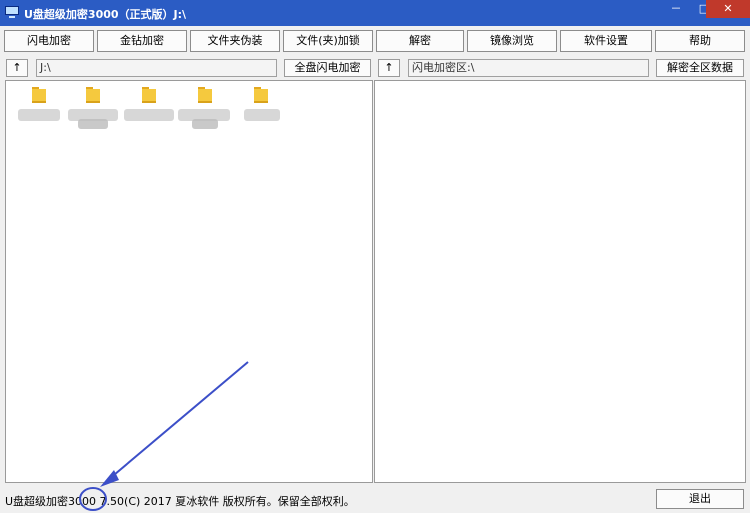 Image resolution: width=750 pixels, height=513 pixels. What do you see at coordinates (420, 41) in the screenshot?
I see `decrypt-button: 解密` at bounding box center [420, 41].